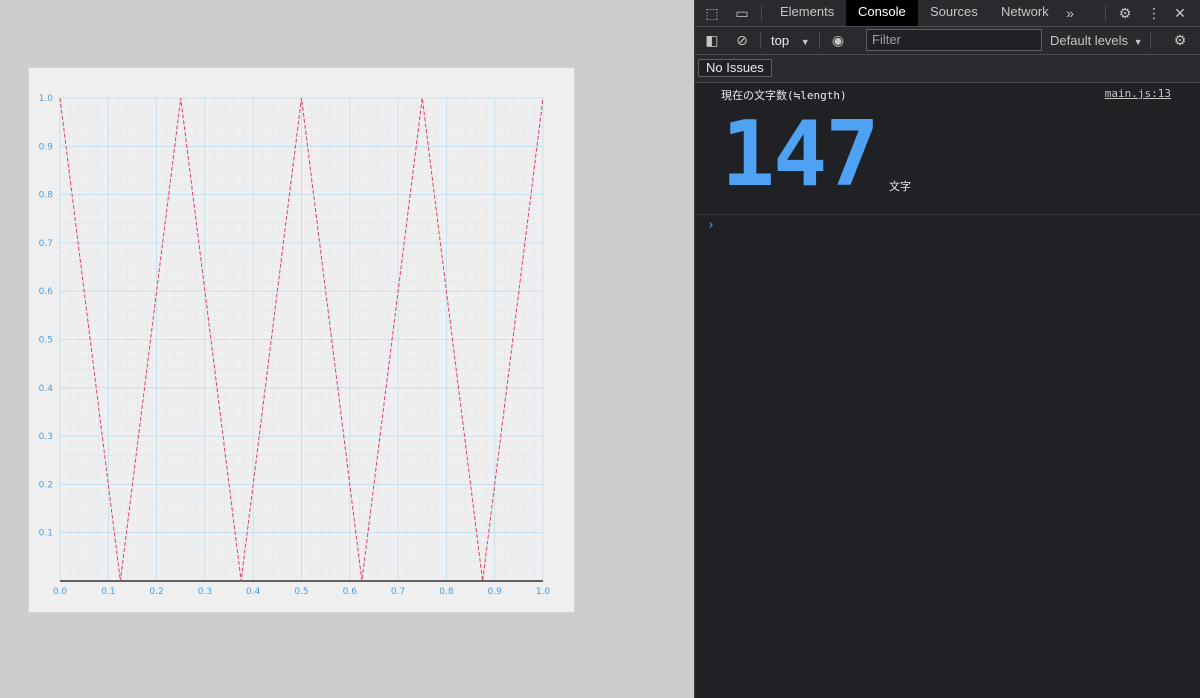 This screenshot has width=1200, height=698. Describe the element at coordinates (108, 592) in the screenshot. I see `x-tick-label: 0.1` at that location.